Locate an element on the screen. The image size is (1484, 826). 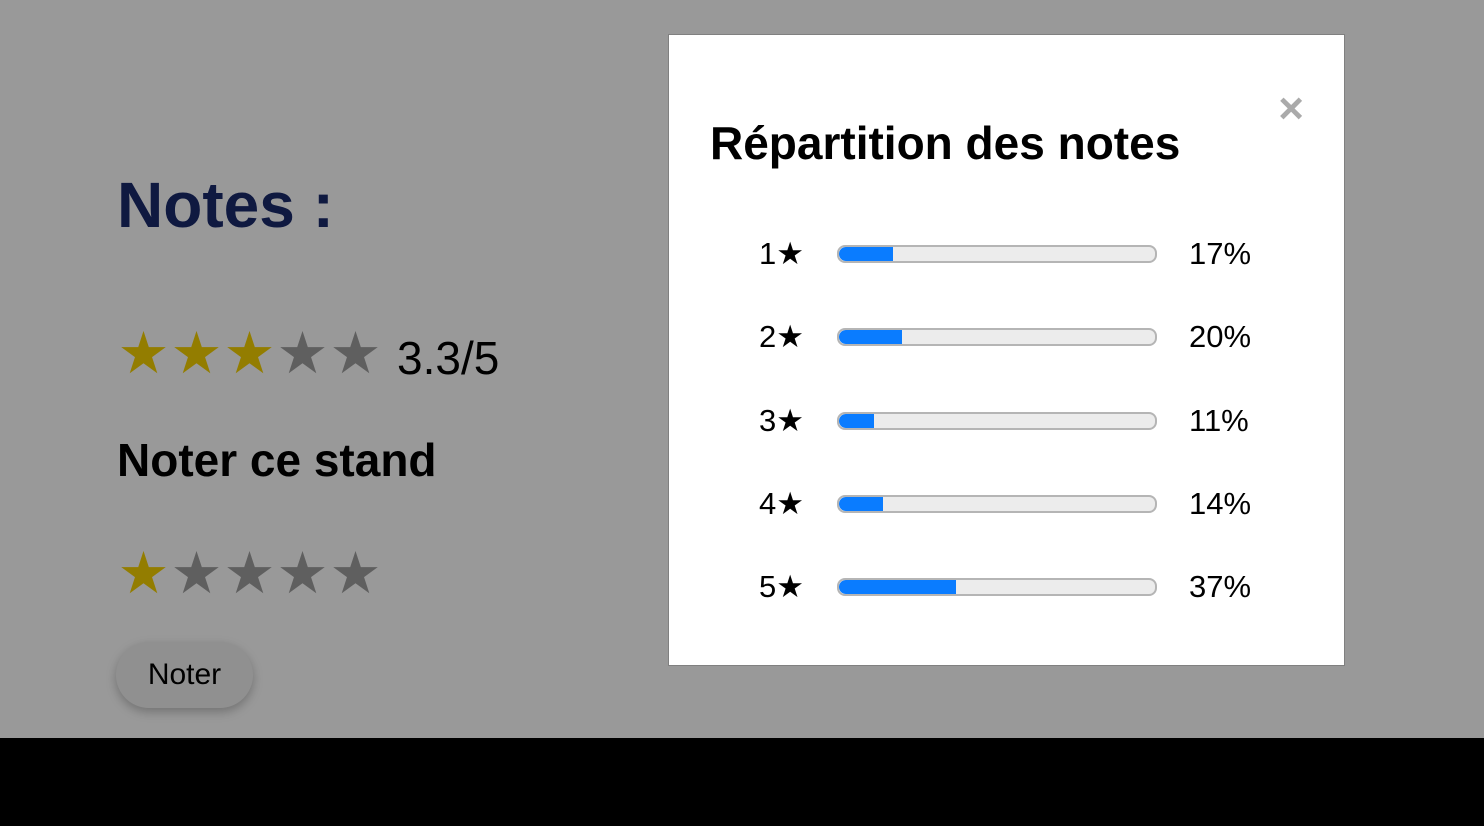
distribution-row: 3★ 11% is located at coordinates (1006, 421).